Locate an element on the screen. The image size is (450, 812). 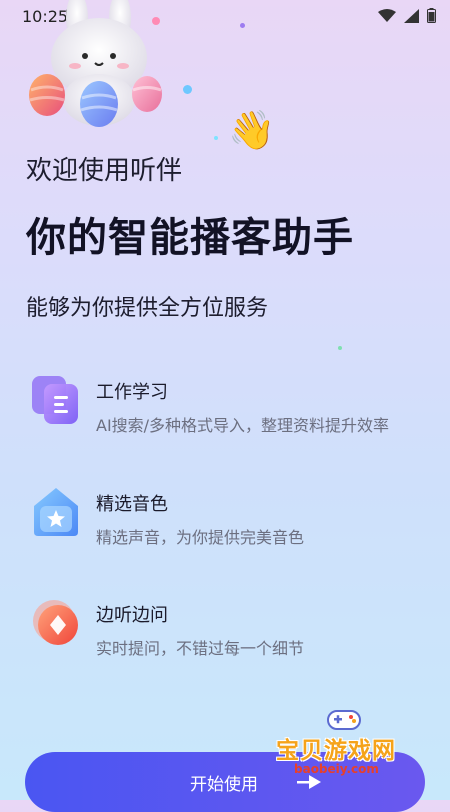
system-icons is located at coordinates (407, 15).